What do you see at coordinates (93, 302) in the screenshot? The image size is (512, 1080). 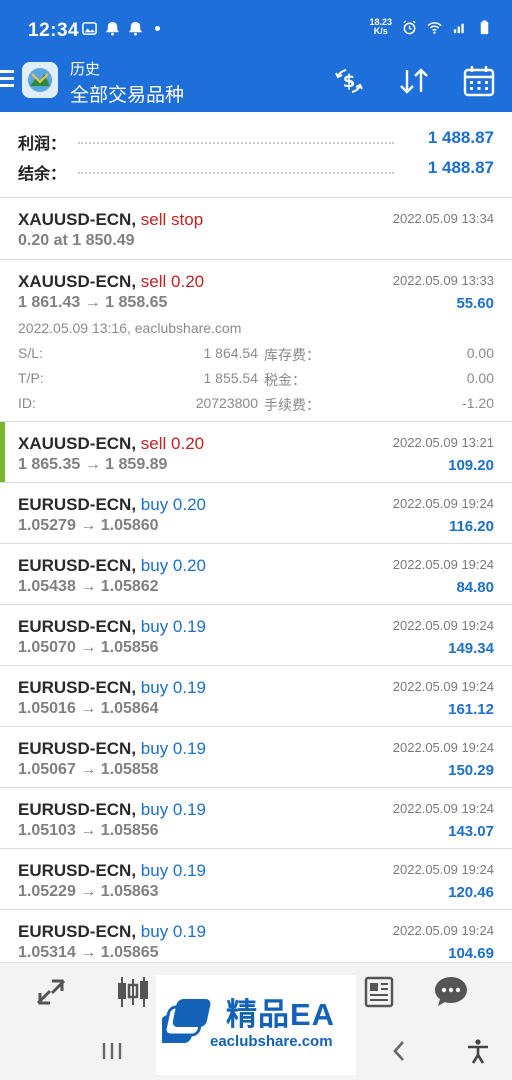 I see `trade-price: 1 861.43 → 1 858.65` at bounding box center [93, 302].